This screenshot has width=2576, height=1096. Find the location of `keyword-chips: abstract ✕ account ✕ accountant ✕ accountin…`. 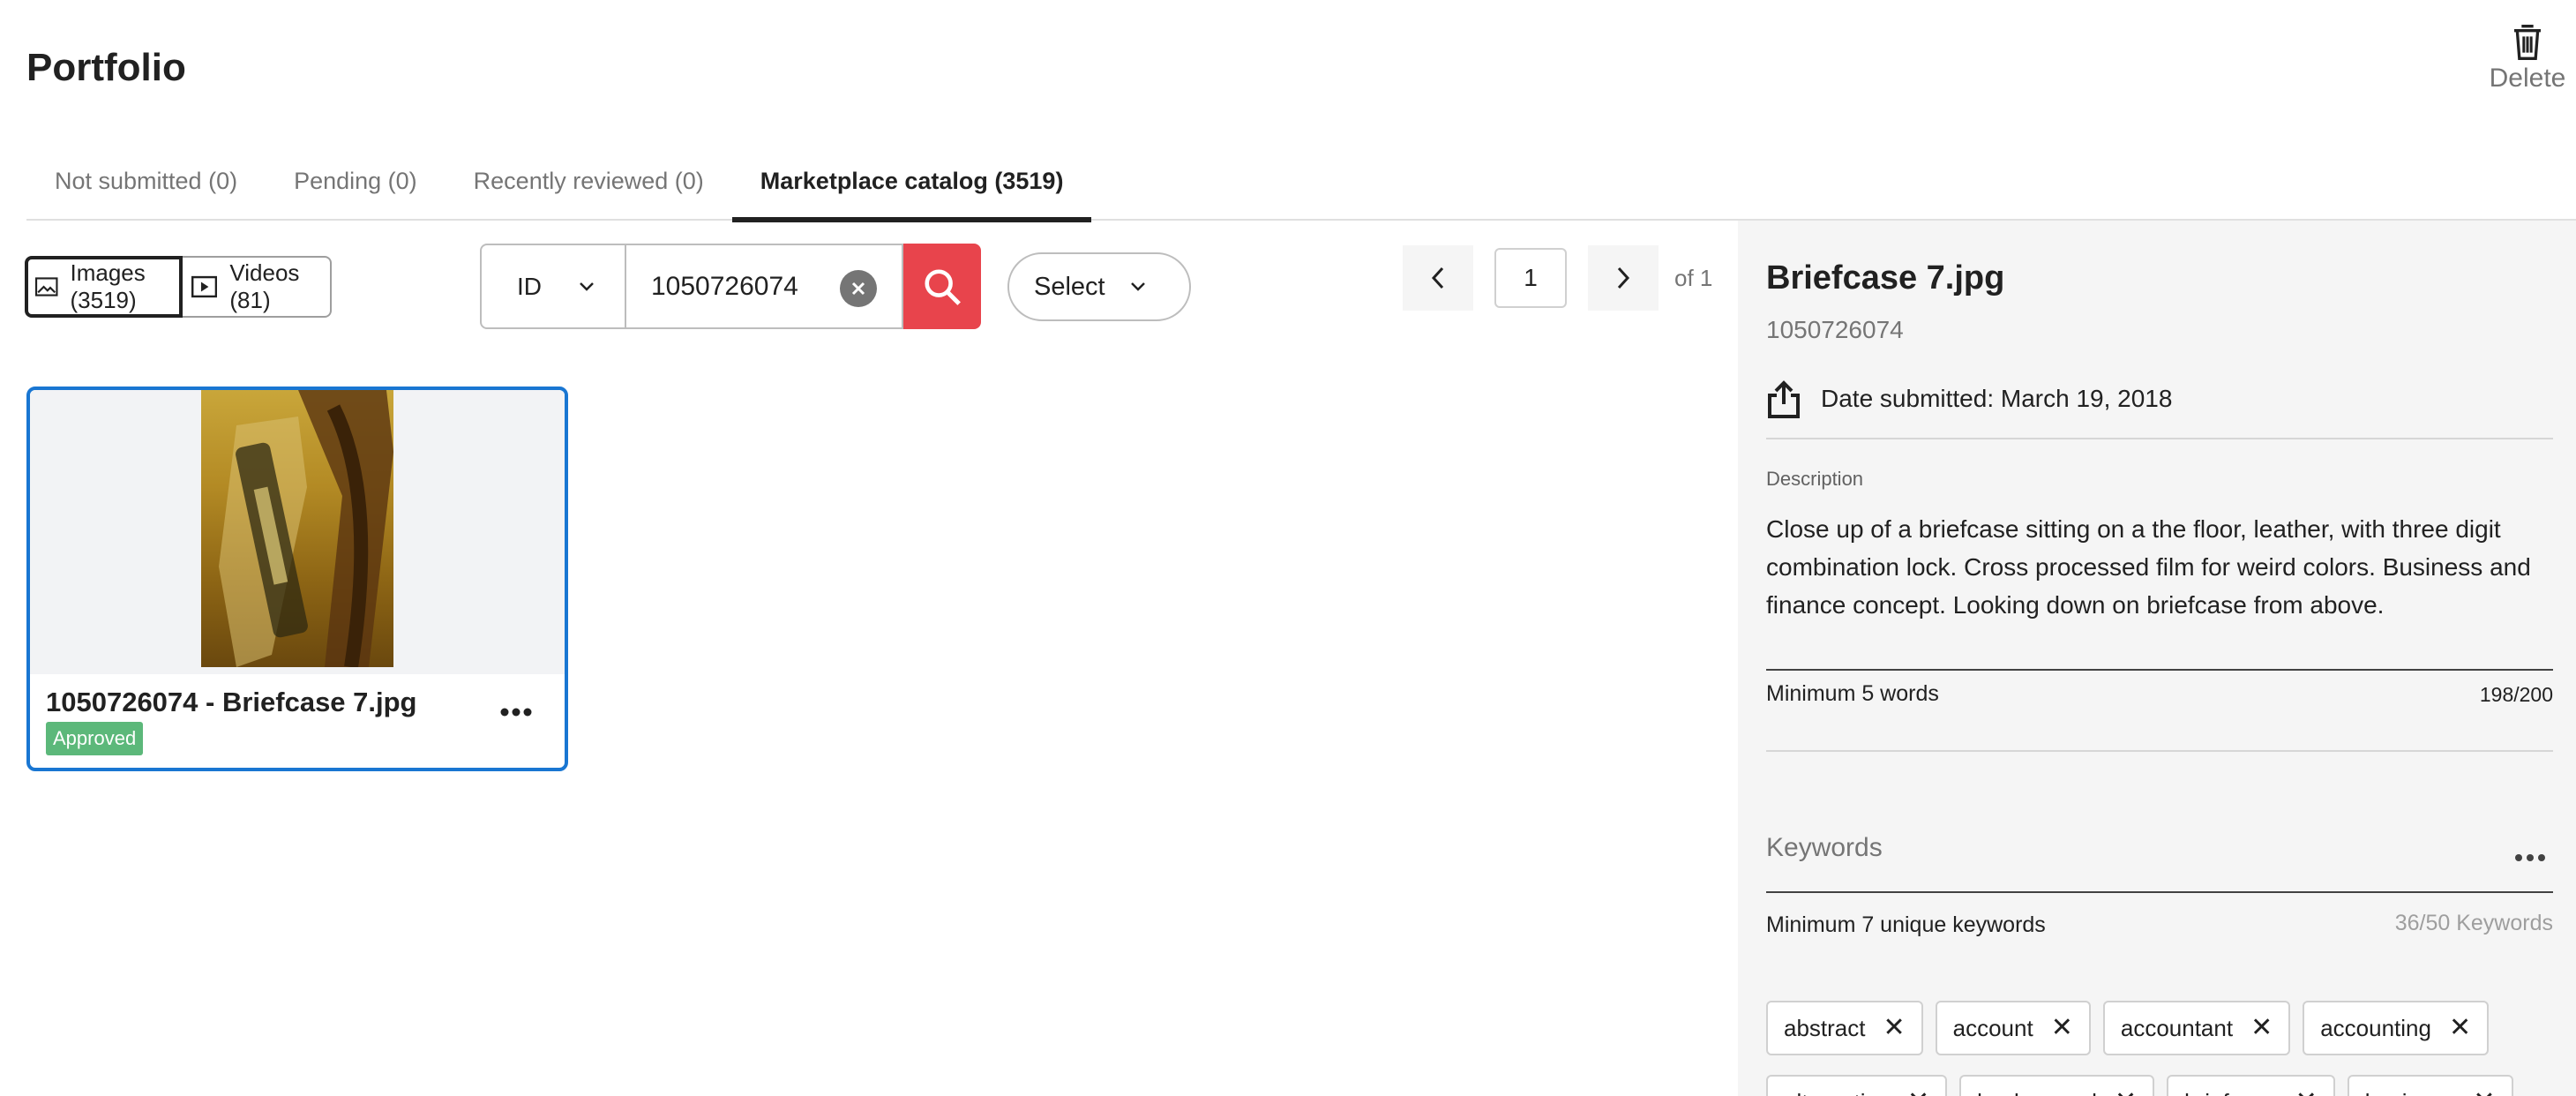

keyword-chips: abstract ✕ account ✕ accountant ✕ accountin… is located at coordinates (2163, 1048).